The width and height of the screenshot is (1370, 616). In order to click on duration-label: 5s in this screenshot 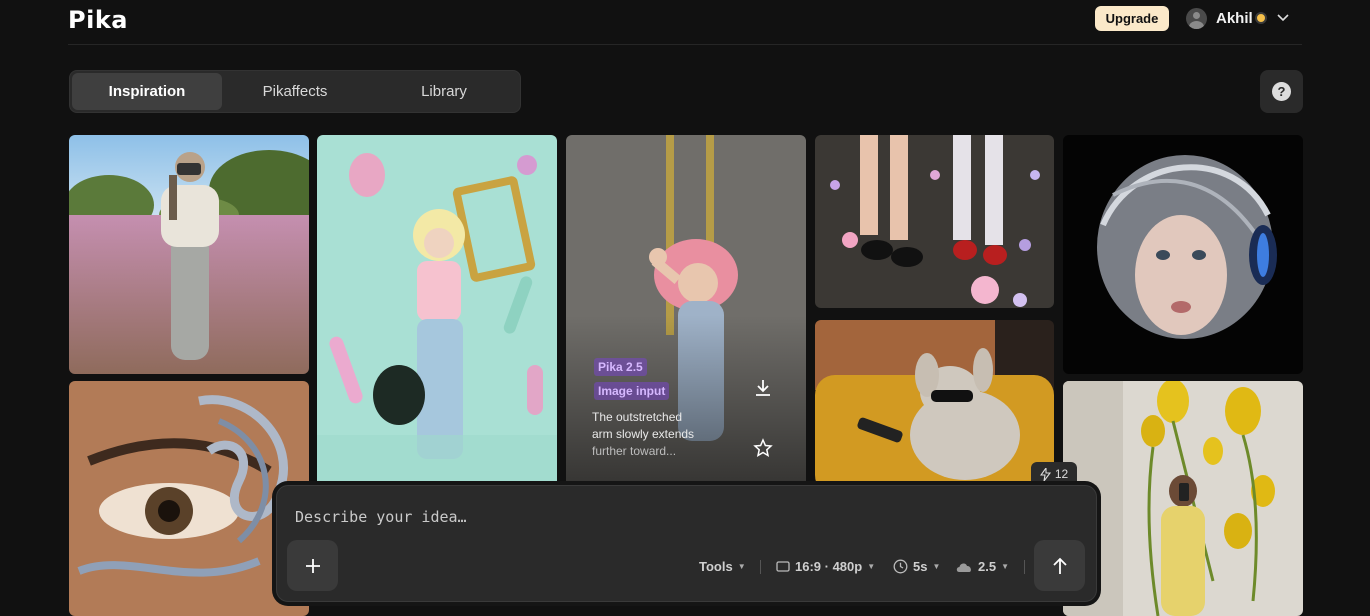, I will do `click(920, 566)`.